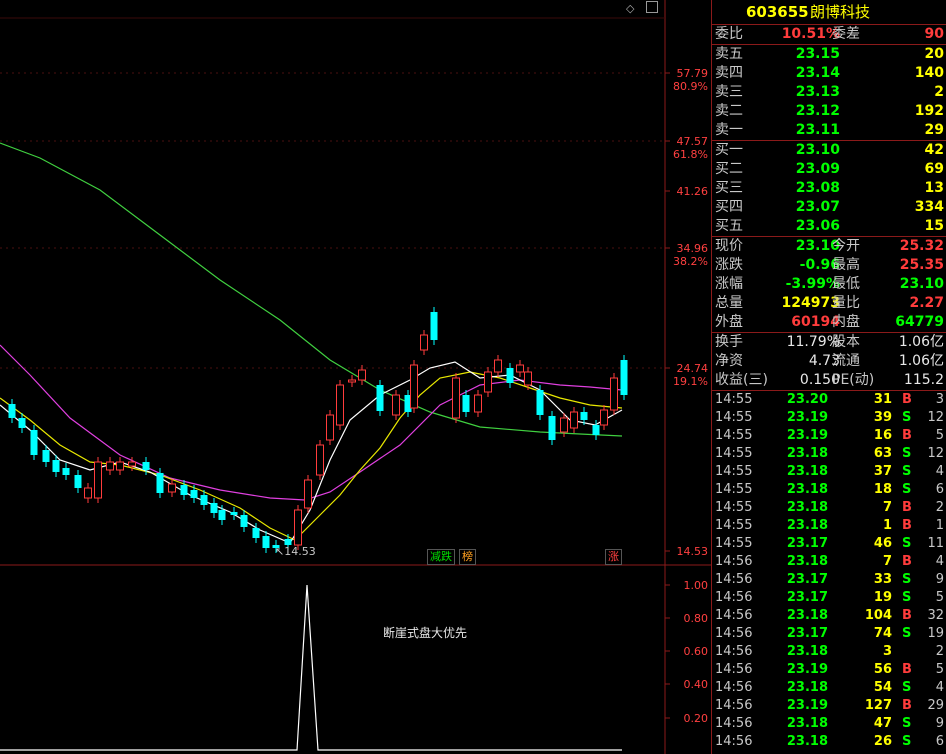 This screenshot has height=754, width=946. I want to click on stock-code: 603655, so click(777, 12).